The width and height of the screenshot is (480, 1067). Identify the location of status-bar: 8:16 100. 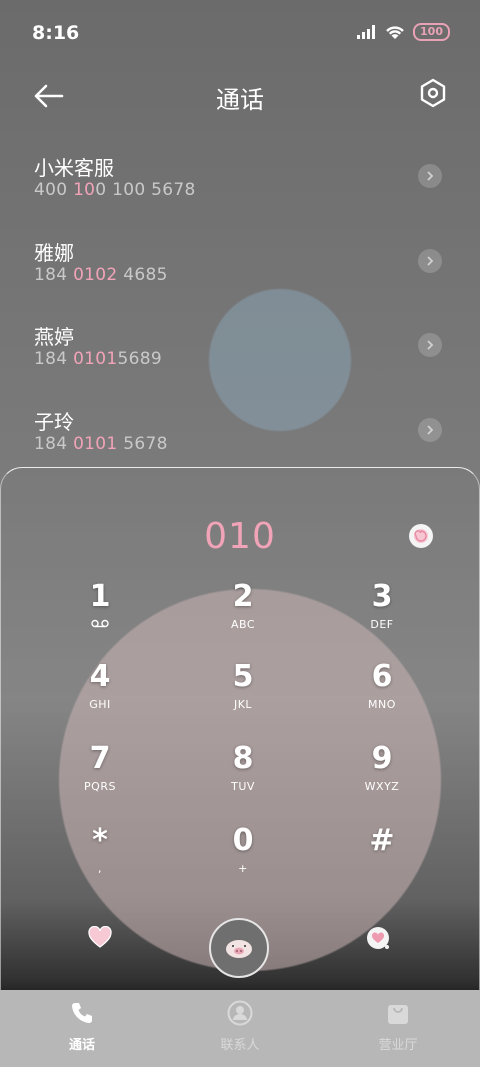
(240, 32).